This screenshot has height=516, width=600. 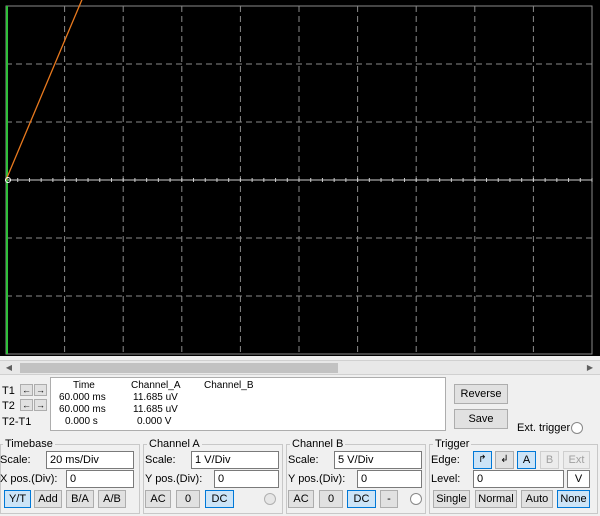 What do you see at coordinates (219, 499) in the screenshot?
I see `channel-a-dc-button: DC` at bounding box center [219, 499].